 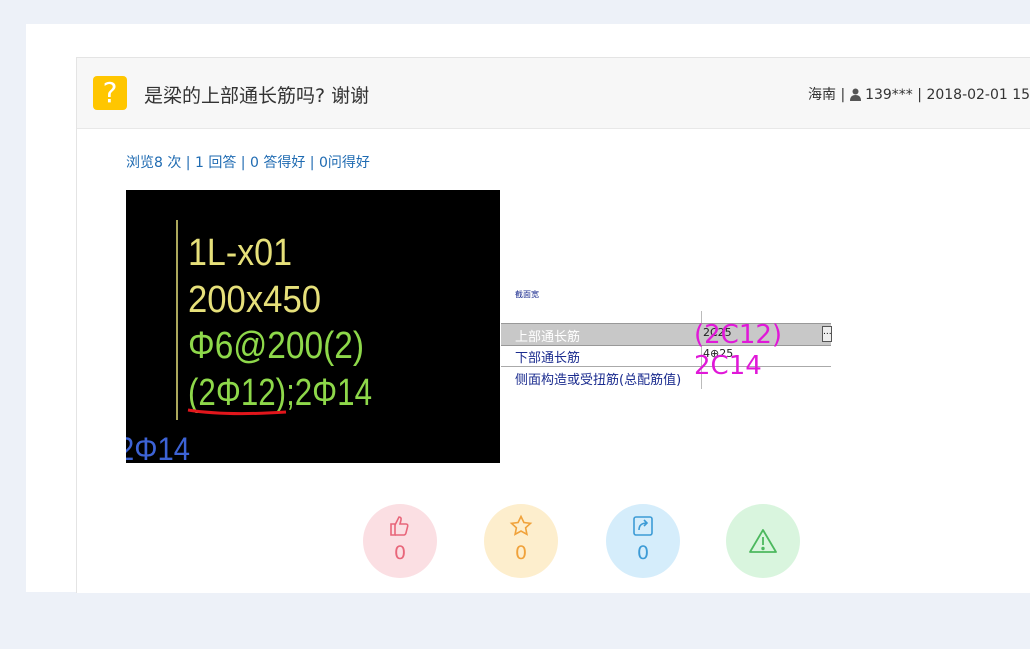 I want to click on cad-corner-text: 2Φ14, so click(x=158, y=447).